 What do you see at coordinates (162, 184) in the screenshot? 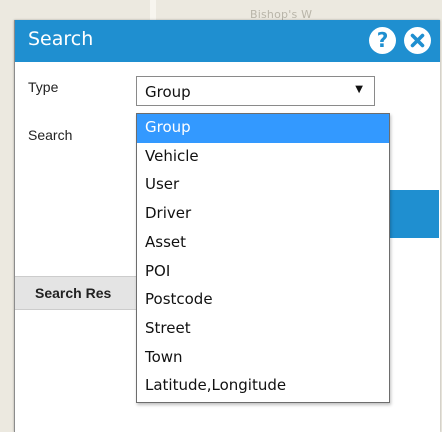
I see `type-option-label: User` at bounding box center [162, 184].